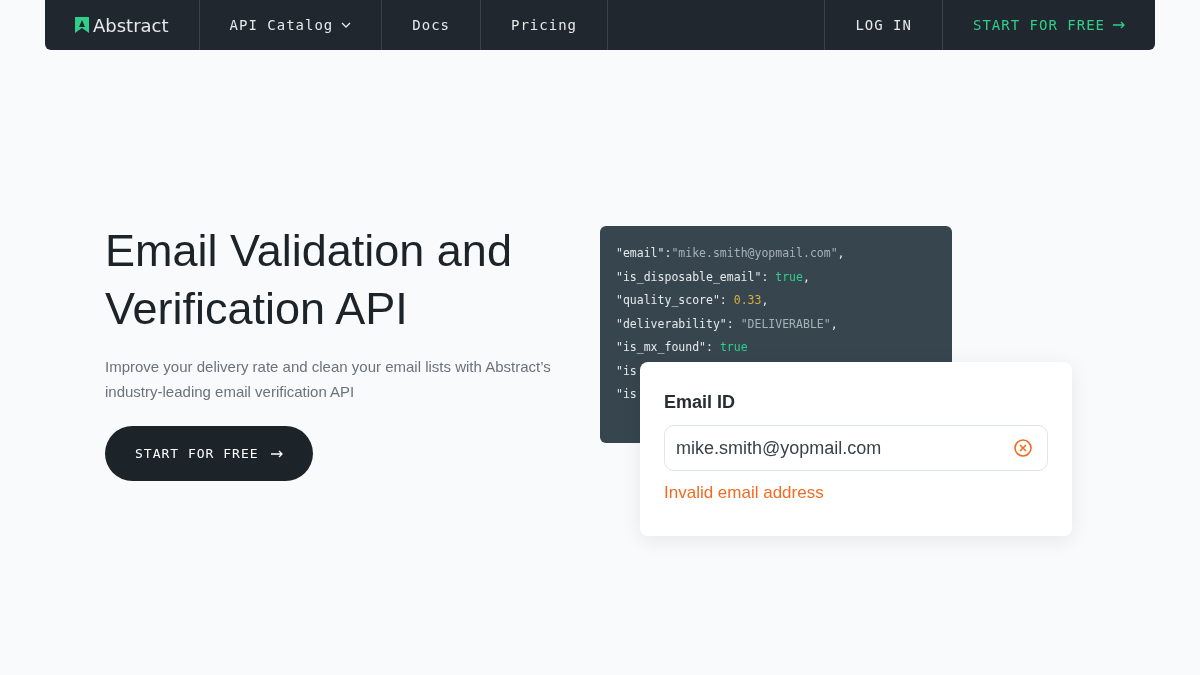 This screenshot has width=1200, height=675. I want to click on start-free-link: START FOR FREE, so click(1049, 25).